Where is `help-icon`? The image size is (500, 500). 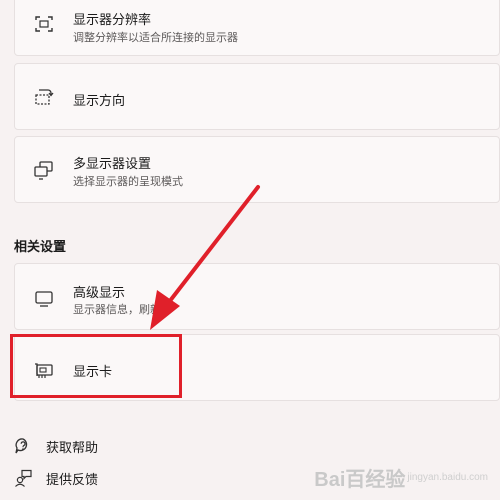
help-icon is located at coordinates (21, 446).